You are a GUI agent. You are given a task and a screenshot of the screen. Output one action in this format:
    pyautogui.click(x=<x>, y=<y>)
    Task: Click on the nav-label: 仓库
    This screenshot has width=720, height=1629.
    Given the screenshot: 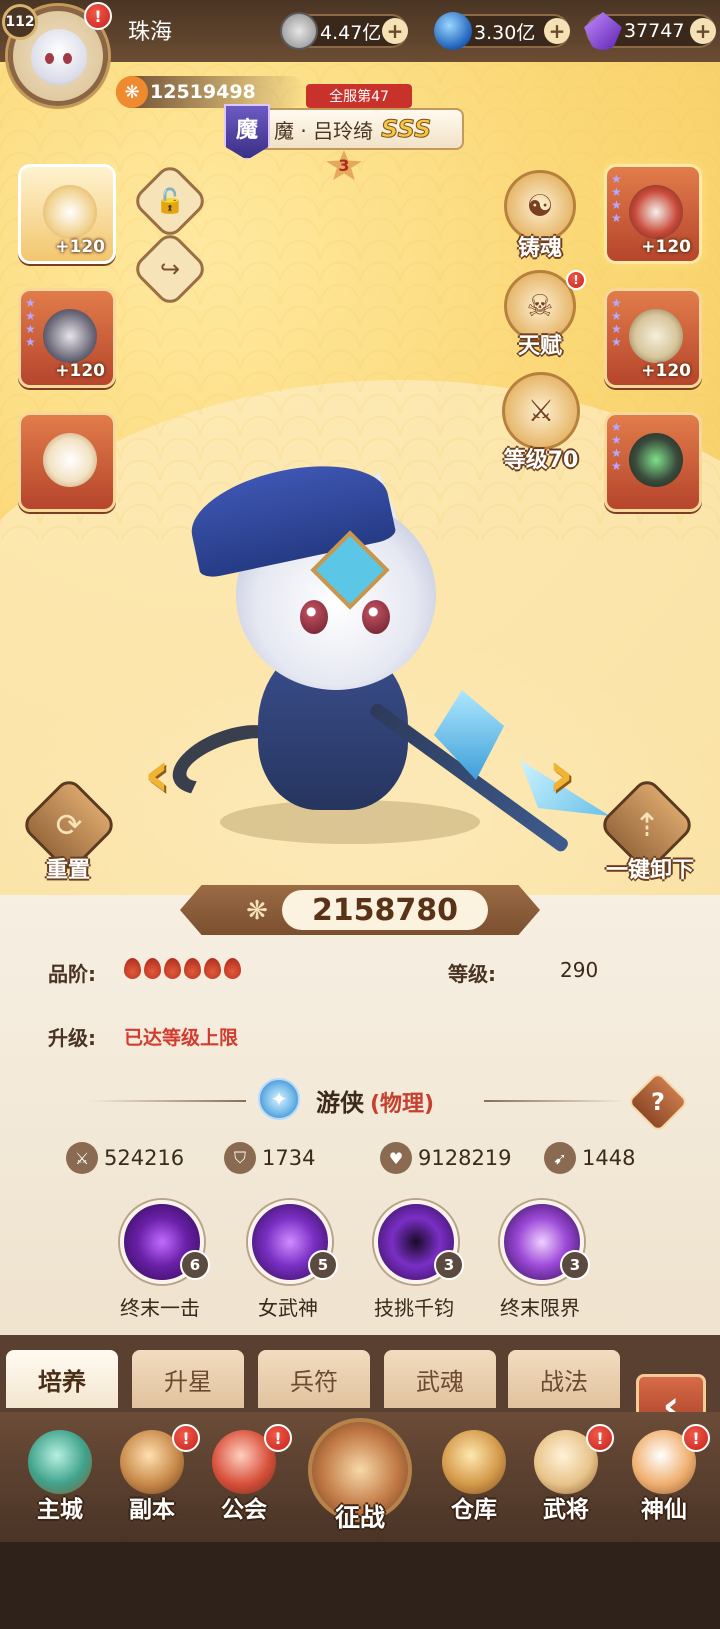 What is the action you would take?
    pyautogui.click(x=474, y=1510)
    